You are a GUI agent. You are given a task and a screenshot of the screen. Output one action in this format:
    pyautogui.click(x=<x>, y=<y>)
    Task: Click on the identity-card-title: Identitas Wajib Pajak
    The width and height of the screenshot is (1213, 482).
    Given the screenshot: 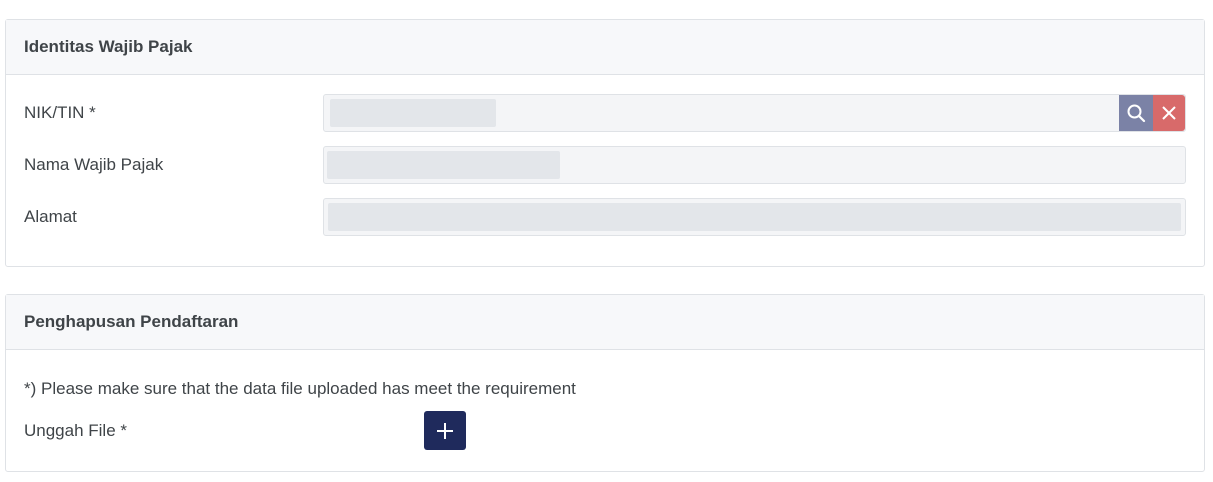 What is the action you would take?
    pyautogui.click(x=605, y=47)
    